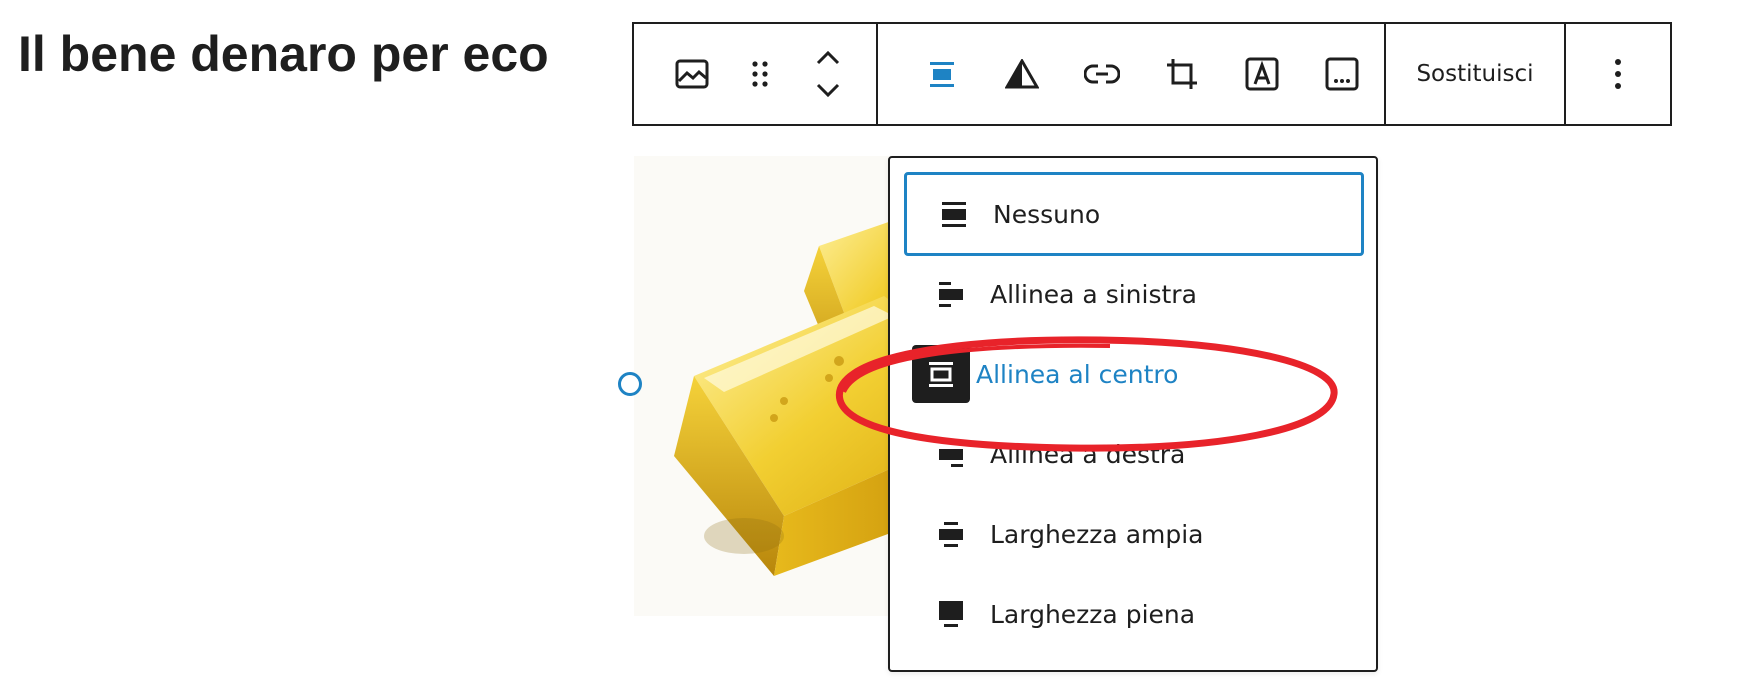 This screenshot has width=1742, height=684. What do you see at coordinates (951, 534) in the screenshot?
I see `wide-width-icon` at bounding box center [951, 534].